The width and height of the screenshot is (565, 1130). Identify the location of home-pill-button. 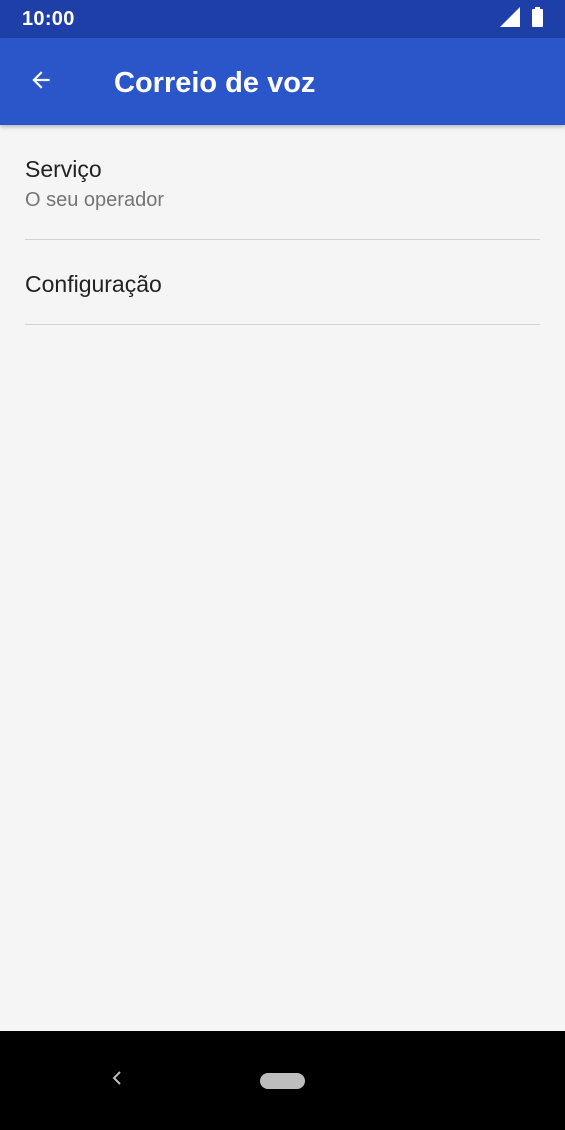
(282, 1081).